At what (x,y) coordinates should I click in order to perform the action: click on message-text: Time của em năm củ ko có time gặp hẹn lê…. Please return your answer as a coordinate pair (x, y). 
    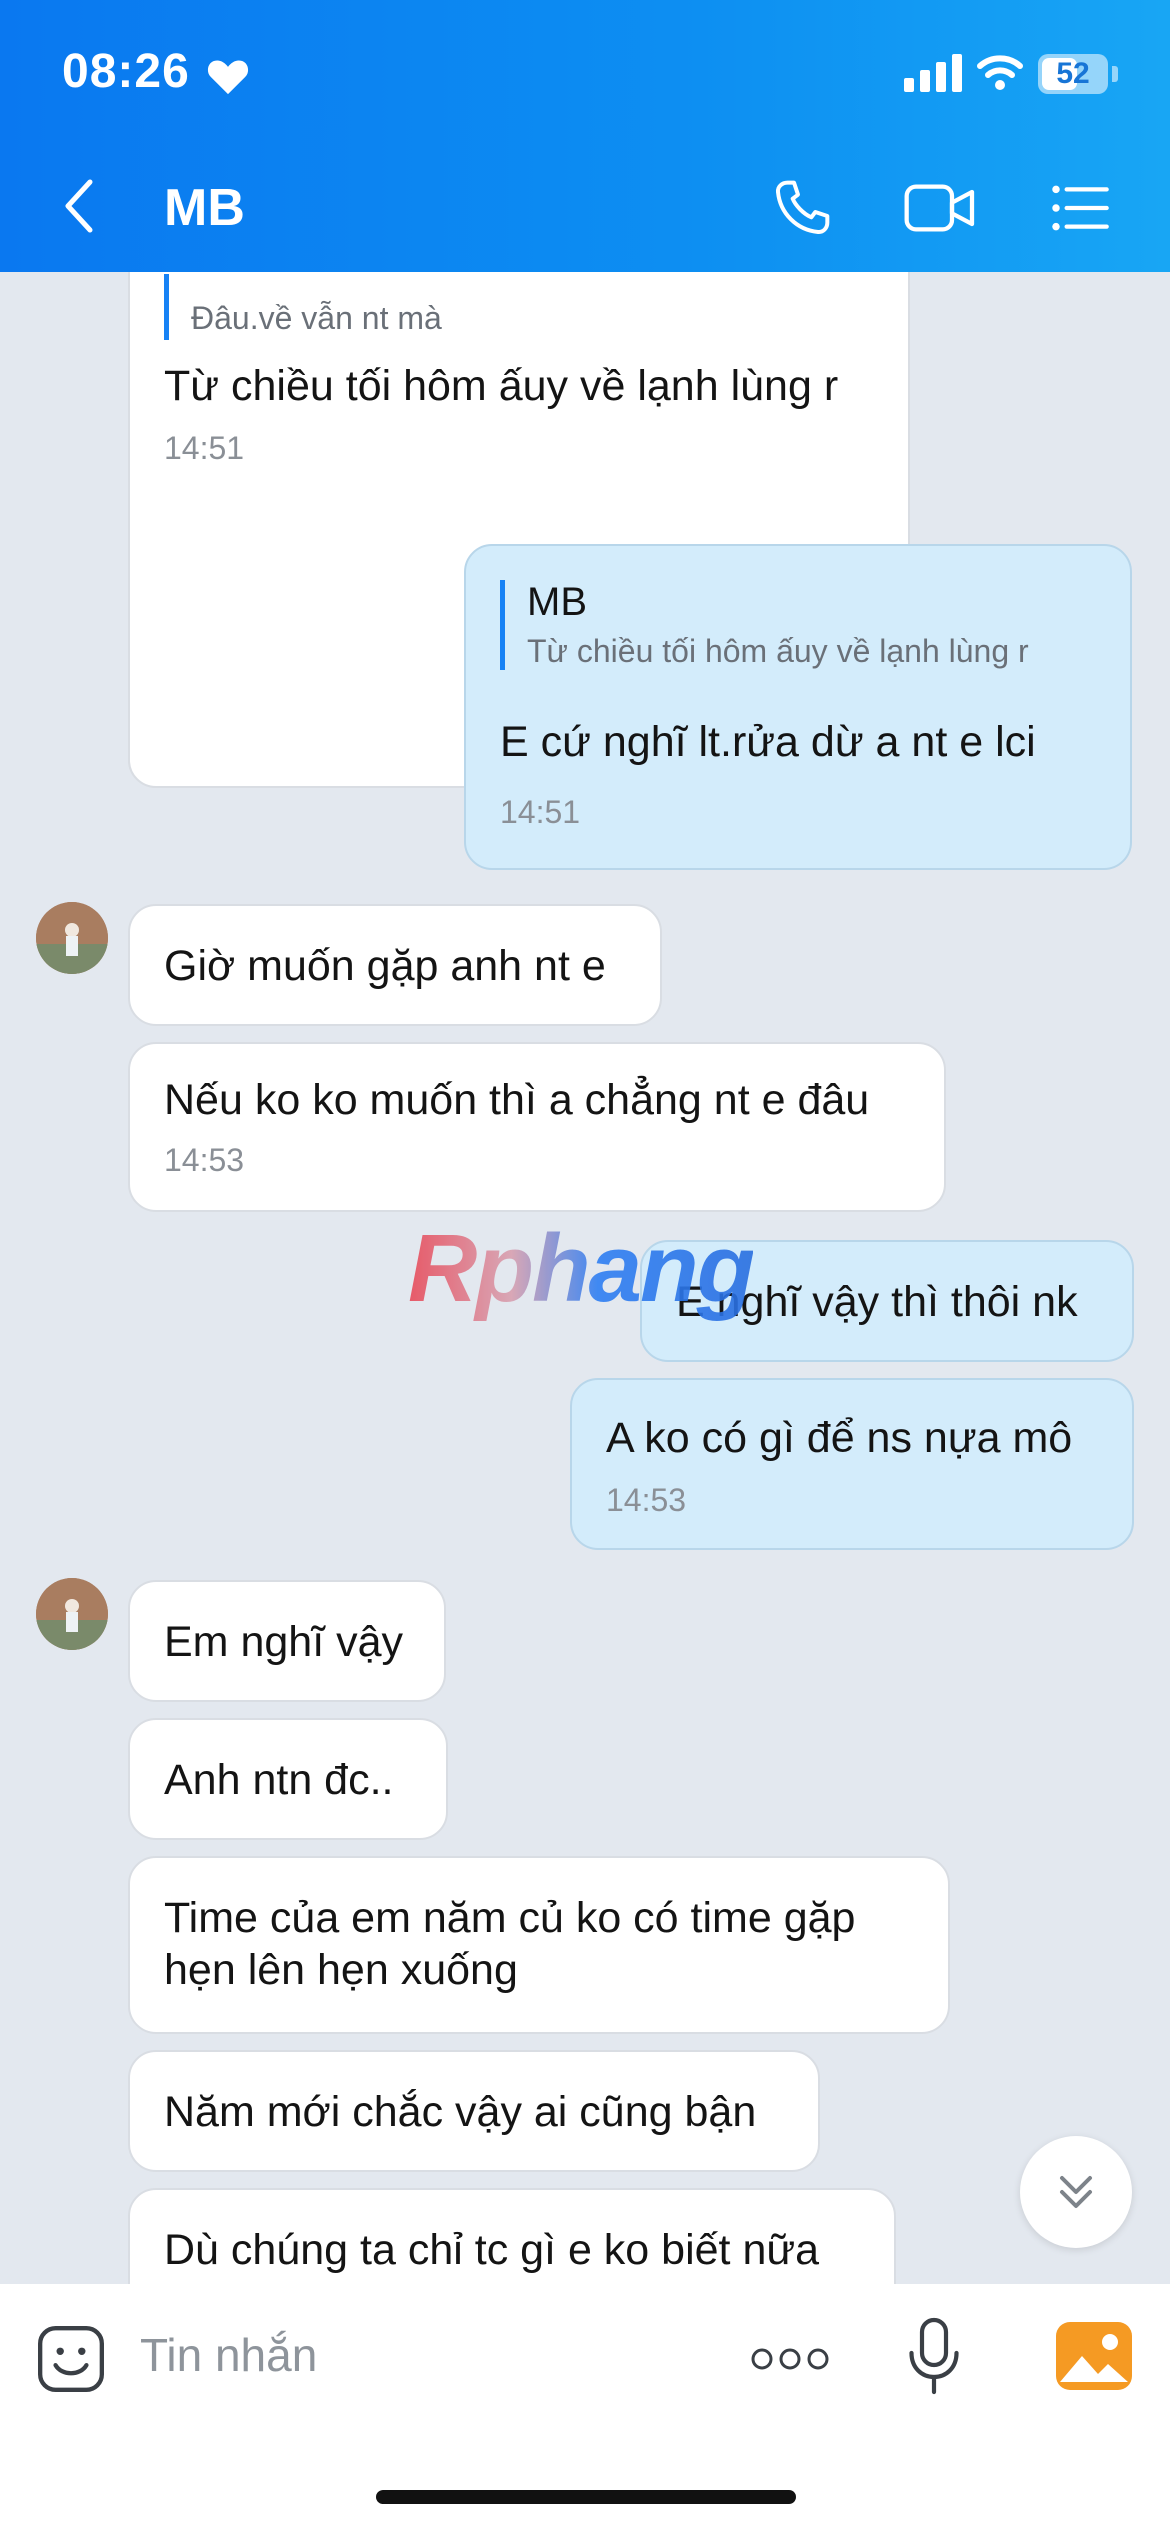
    Looking at the image, I should click on (510, 1944).